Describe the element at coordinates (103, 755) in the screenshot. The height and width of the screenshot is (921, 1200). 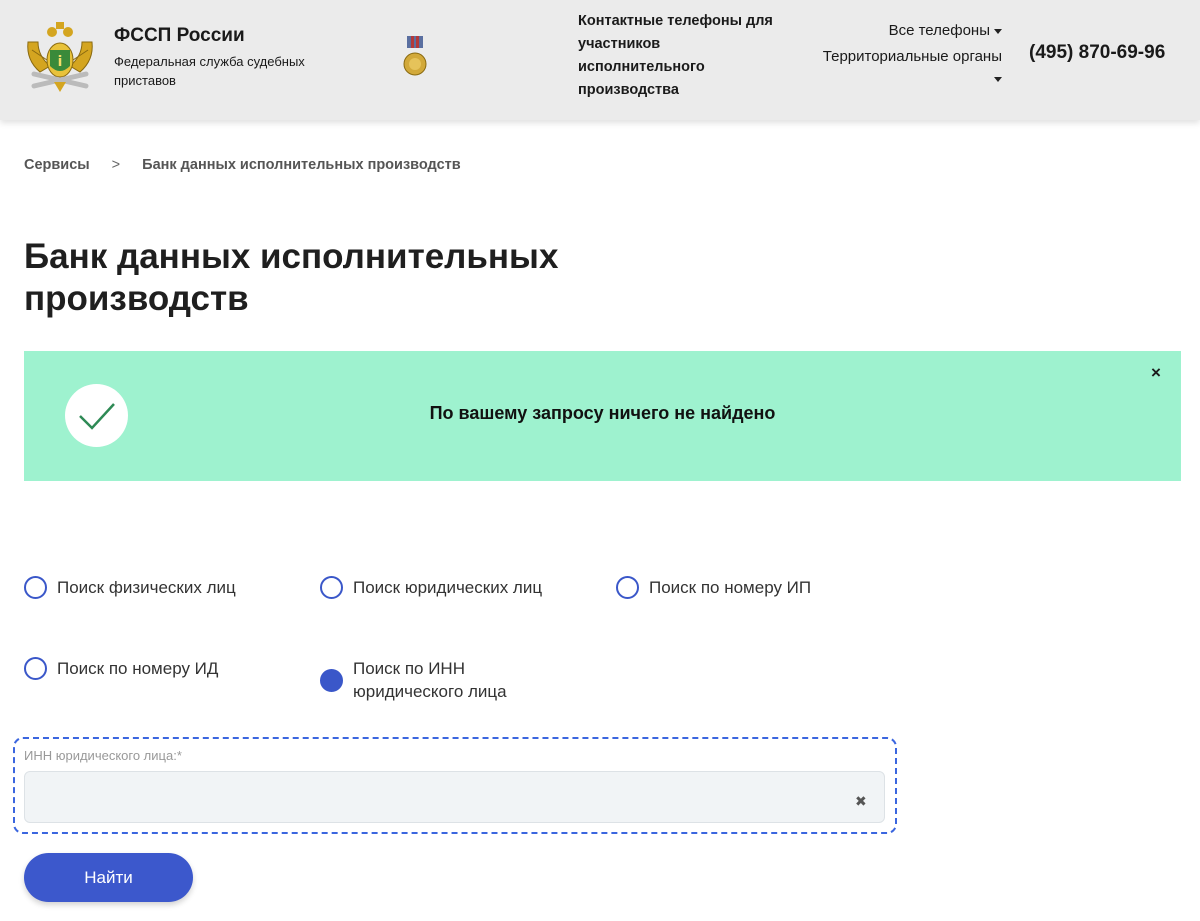
I see `inn-field-label: ИНН юридического лица:*` at that location.